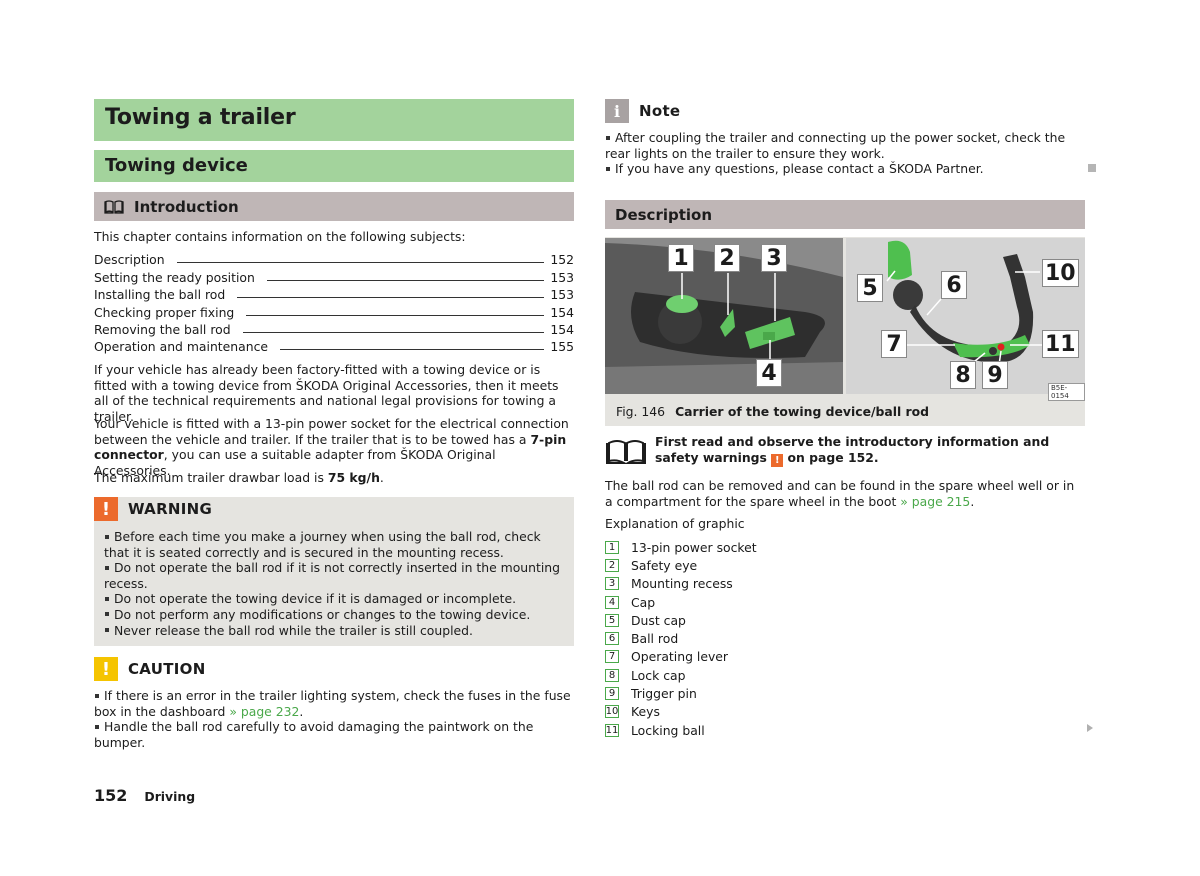 Image resolution: width=1200 pixels, height=876 pixels. I want to click on warning-inline-icon: !, so click(777, 460).